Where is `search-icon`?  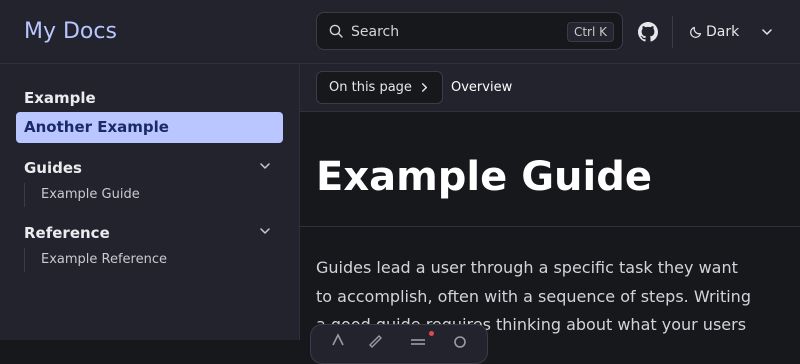
search-icon is located at coordinates (336, 31).